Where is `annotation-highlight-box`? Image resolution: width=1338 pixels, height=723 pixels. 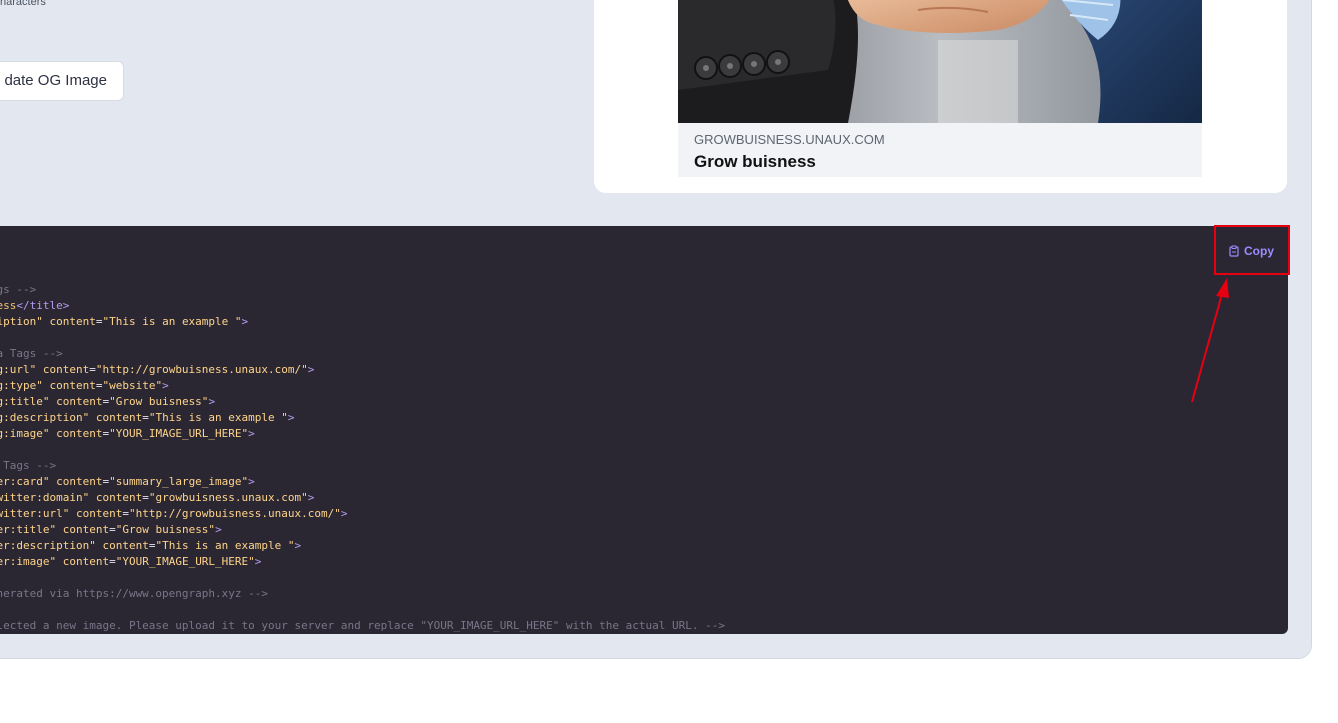 annotation-highlight-box is located at coordinates (1252, 250).